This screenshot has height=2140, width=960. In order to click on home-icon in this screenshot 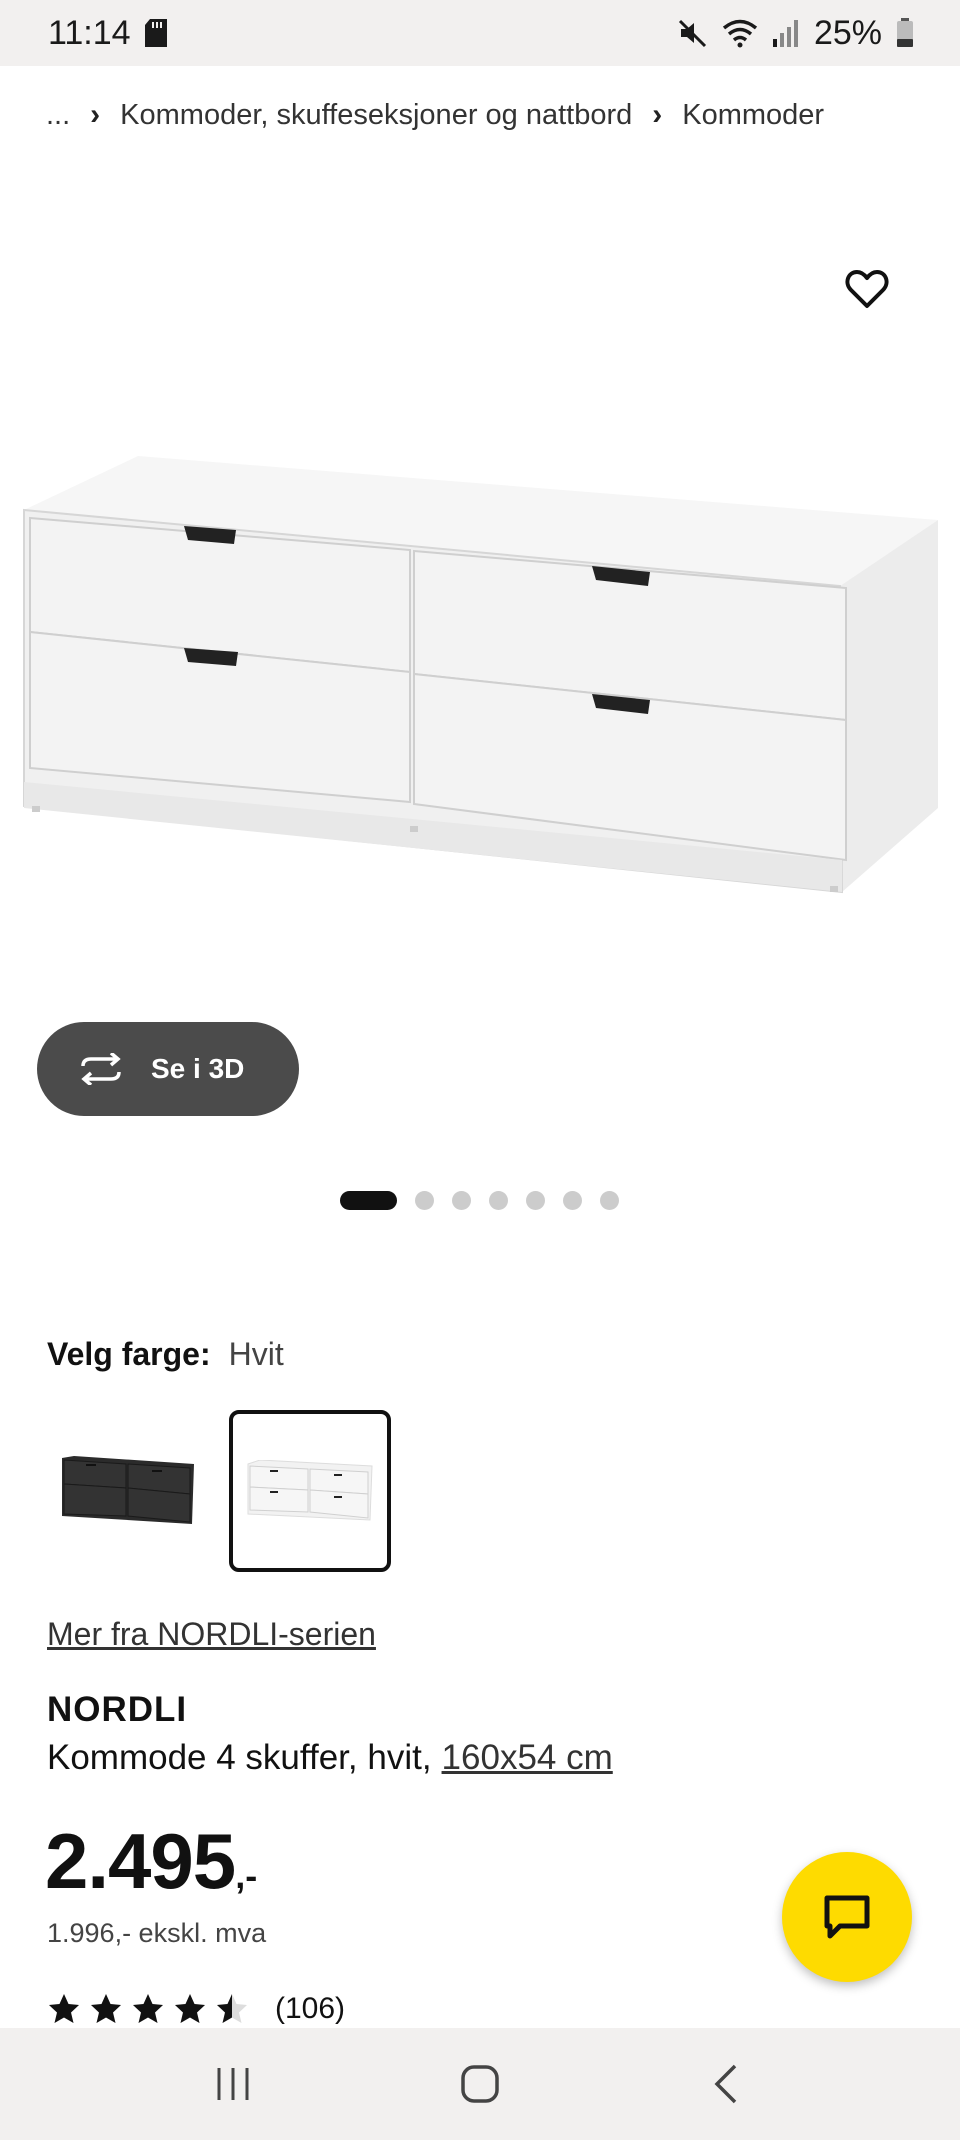, I will do `click(480, 2084)`.